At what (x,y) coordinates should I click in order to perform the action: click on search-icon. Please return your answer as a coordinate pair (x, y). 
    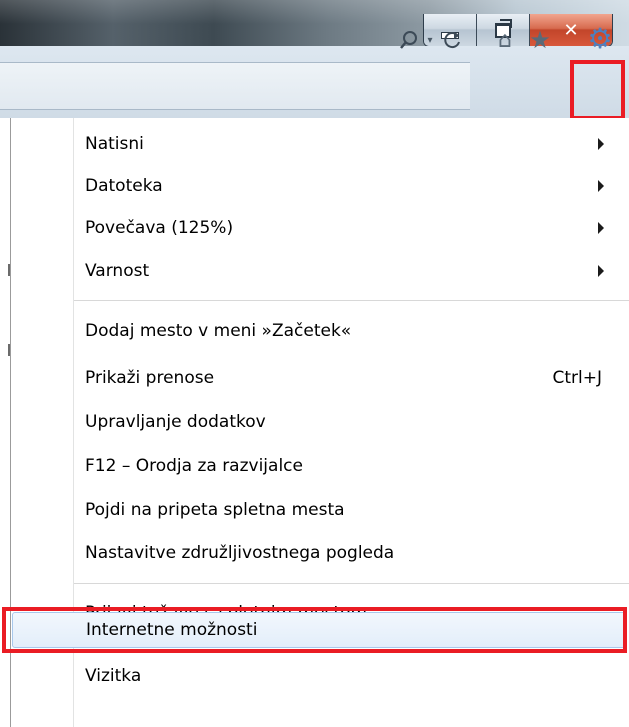
    Looking at the image, I should click on (409, 40).